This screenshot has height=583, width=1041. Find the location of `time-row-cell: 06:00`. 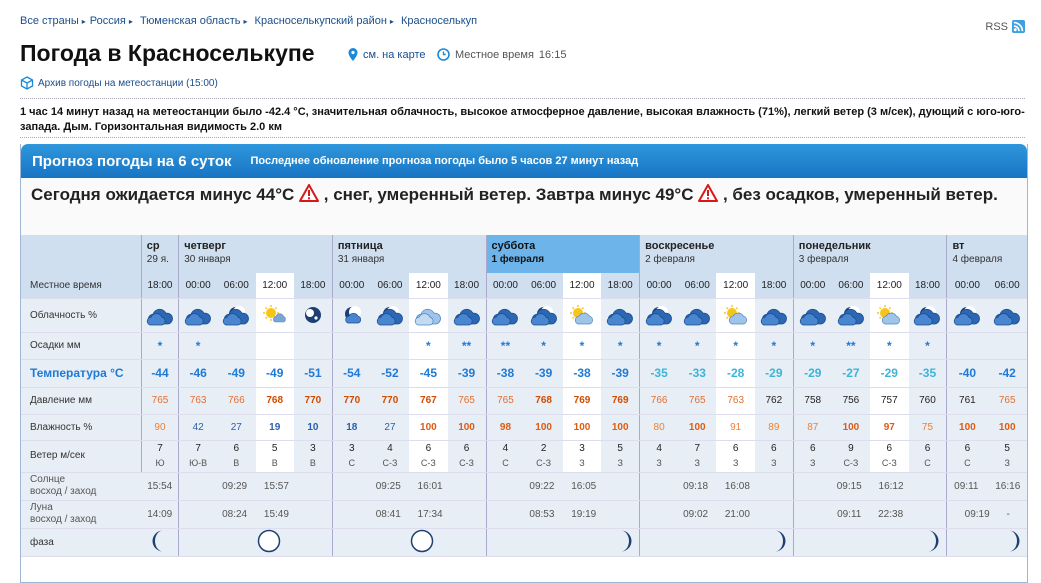

time-row-cell: 06:00 is located at coordinates (390, 286).